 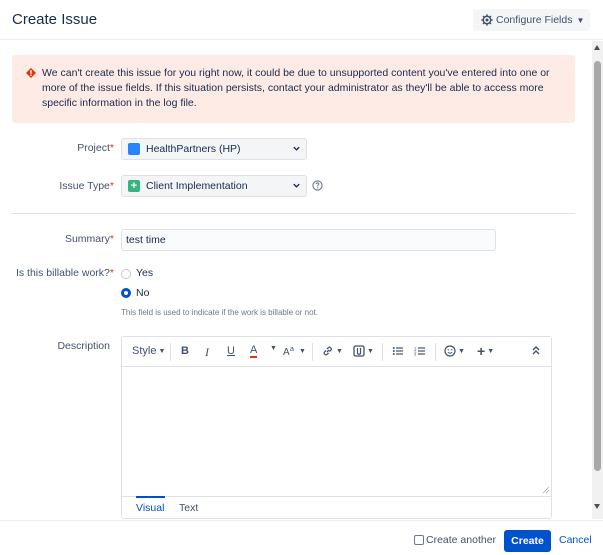 What do you see at coordinates (575, 540) in the screenshot?
I see `cancel-link: Cancel` at bounding box center [575, 540].